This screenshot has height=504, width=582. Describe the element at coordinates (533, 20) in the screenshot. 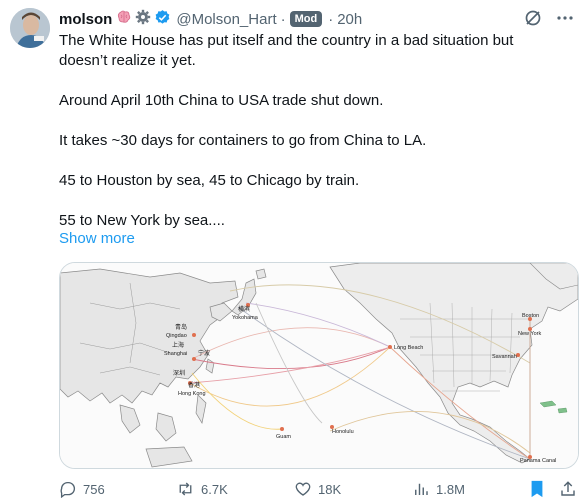

I see `grok-icon` at that location.